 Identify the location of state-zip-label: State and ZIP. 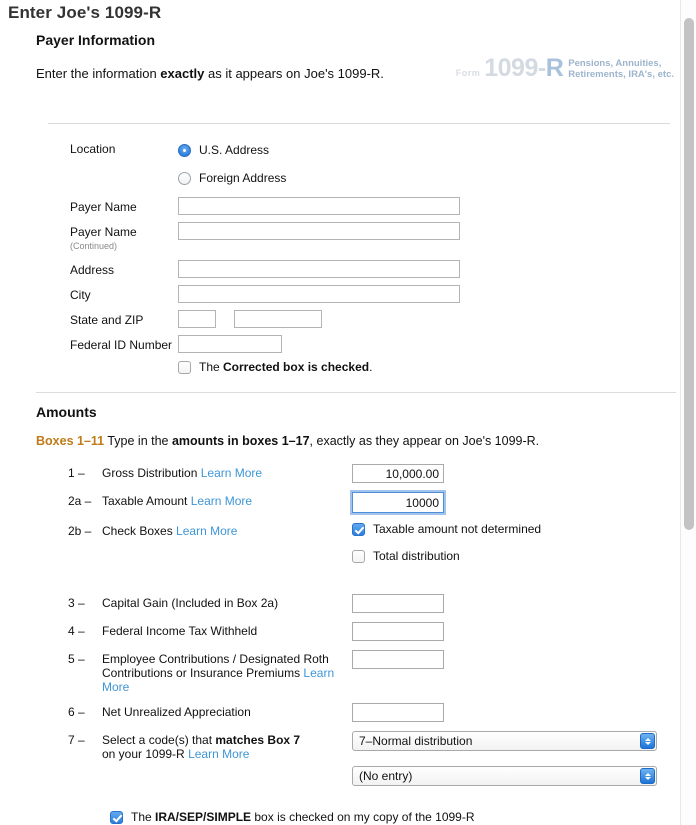
(107, 320).